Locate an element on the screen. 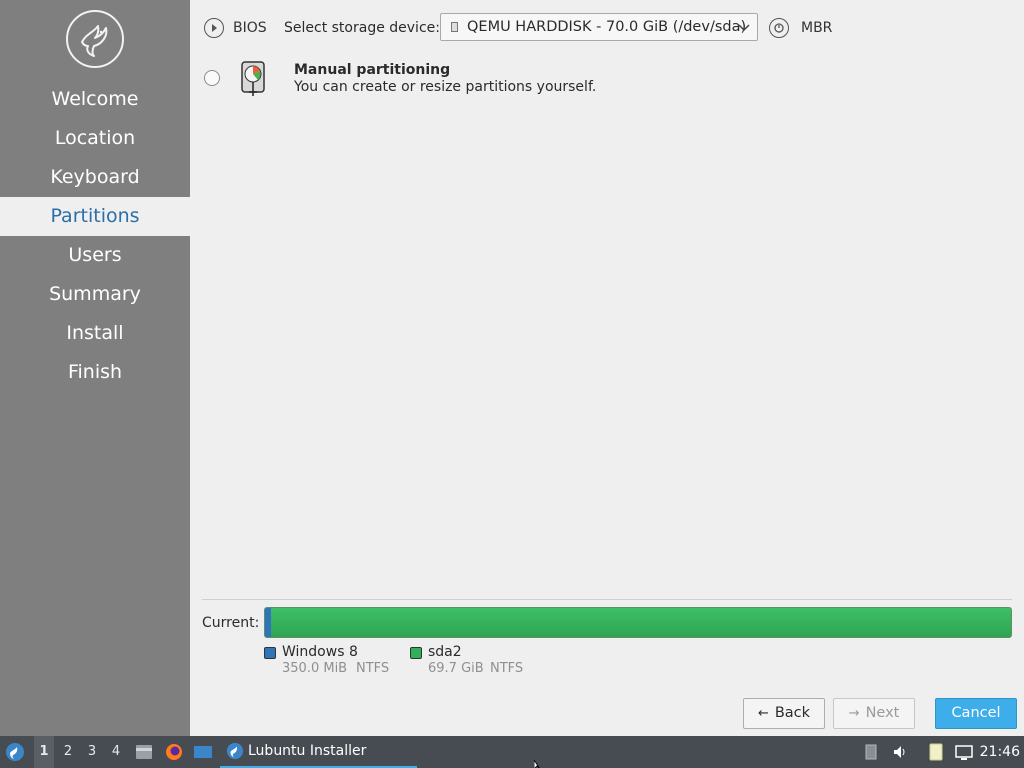 This screenshot has width=1024, height=768. clock: 21:46 is located at coordinates (1000, 752).